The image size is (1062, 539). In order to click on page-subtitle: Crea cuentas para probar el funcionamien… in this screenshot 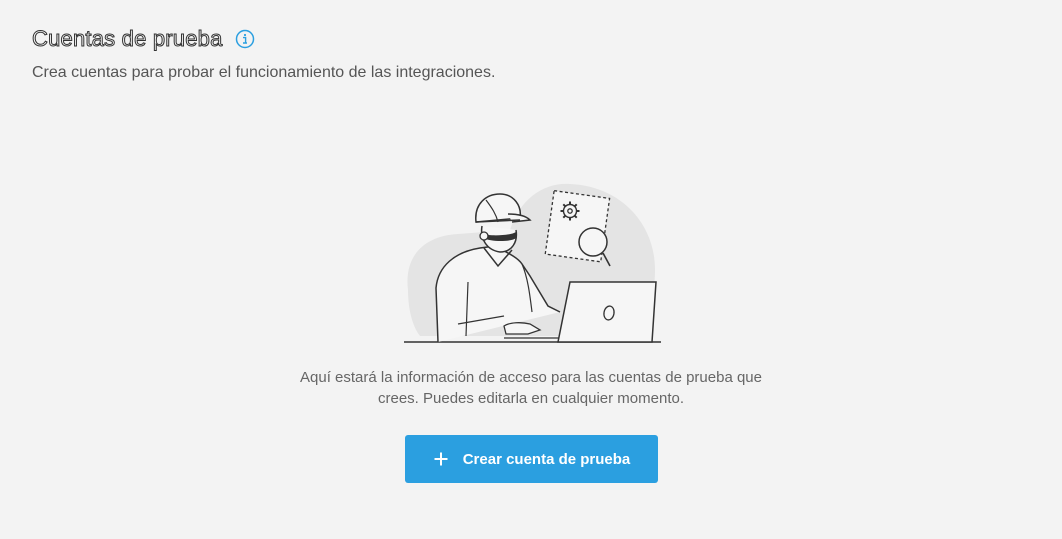, I will do `click(264, 72)`.